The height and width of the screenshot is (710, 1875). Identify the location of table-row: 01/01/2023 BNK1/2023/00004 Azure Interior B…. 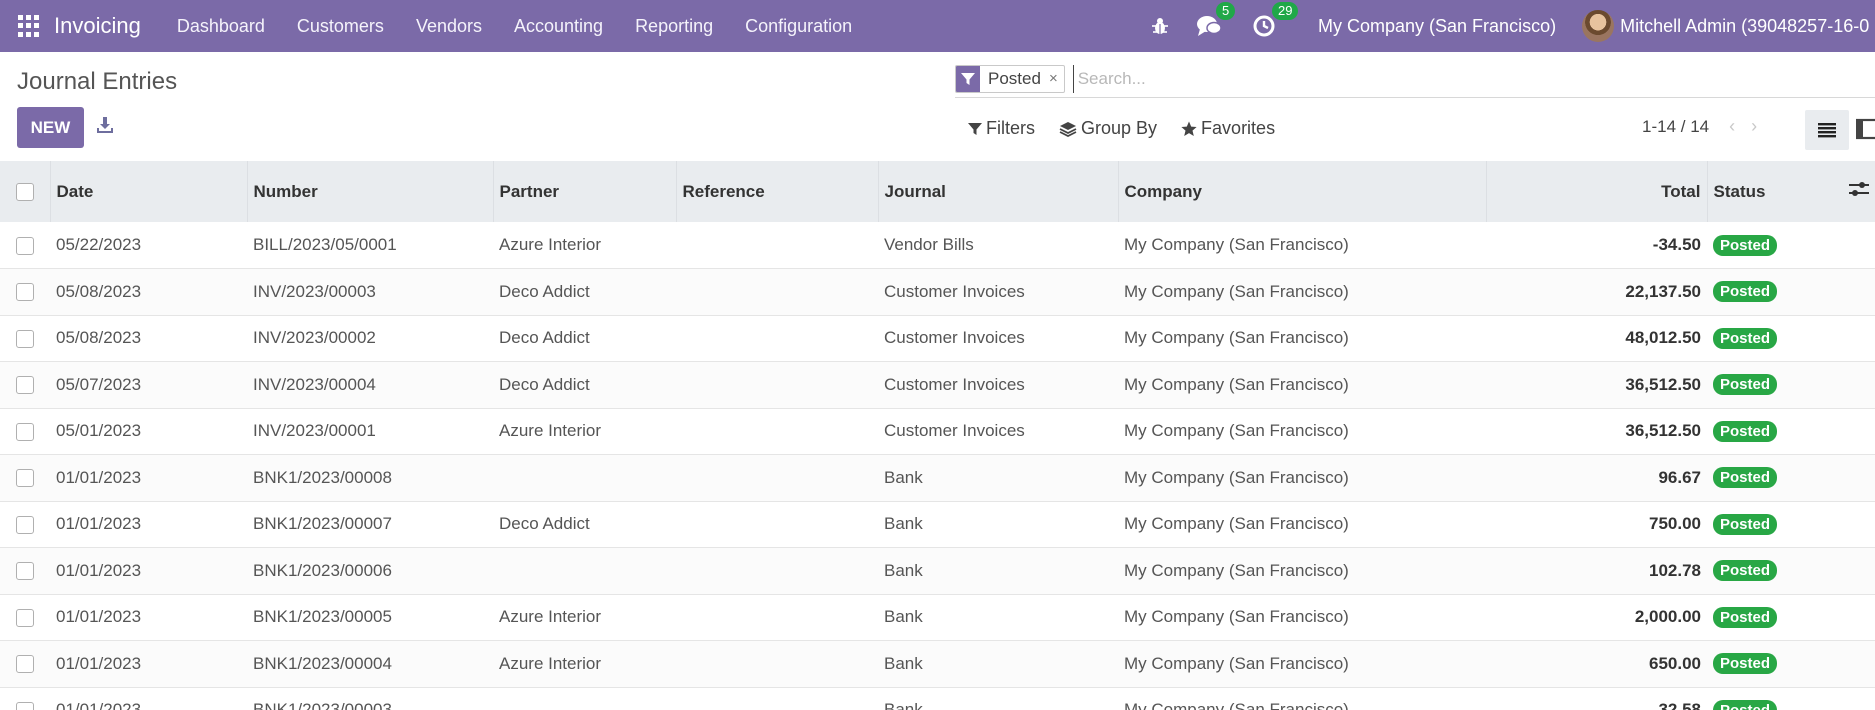
(937, 664).